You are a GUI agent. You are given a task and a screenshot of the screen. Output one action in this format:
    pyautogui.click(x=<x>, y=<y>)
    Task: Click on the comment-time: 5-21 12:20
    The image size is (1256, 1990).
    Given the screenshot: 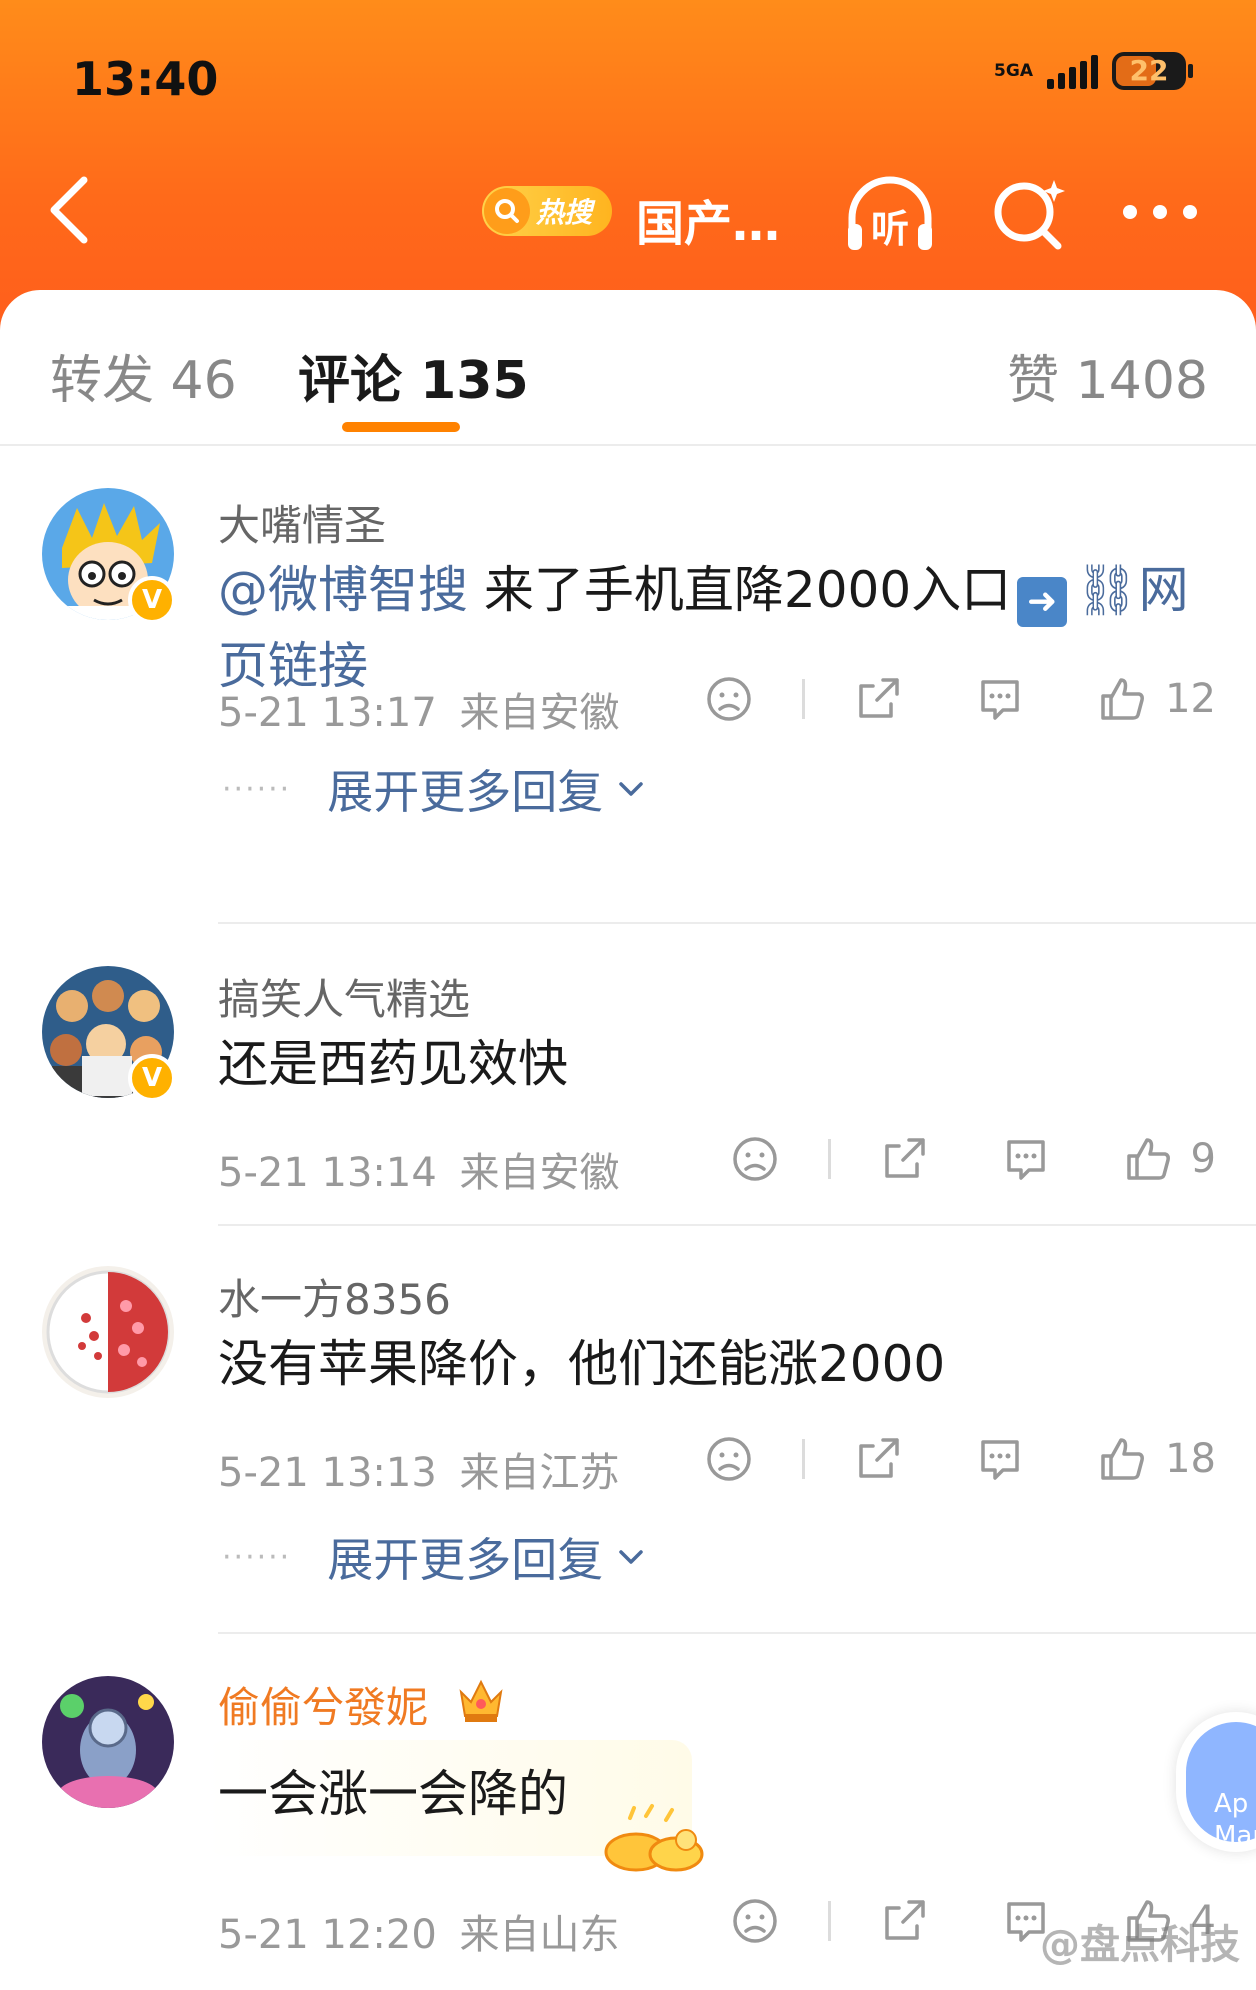 What is the action you would take?
    pyautogui.click(x=327, y=1935)
    